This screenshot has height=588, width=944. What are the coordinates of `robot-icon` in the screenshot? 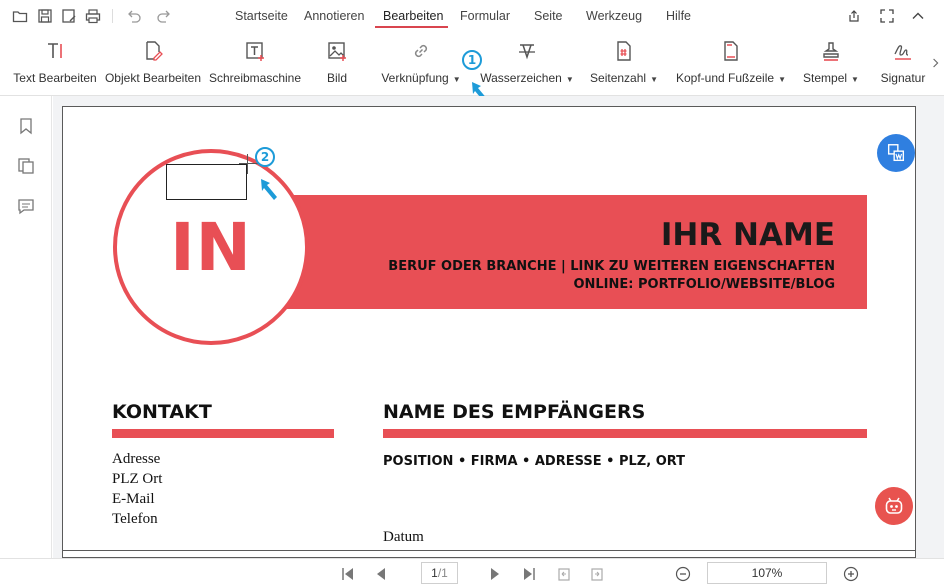 It's located at (894, 505).